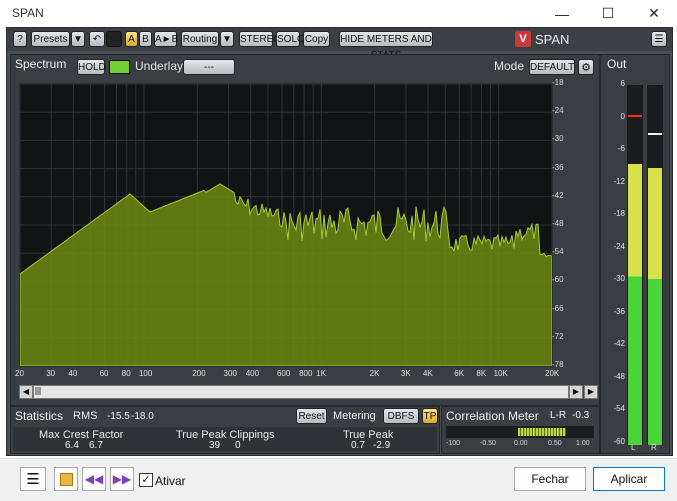 Image resolution: width=677 pixels, height=501 pixels. What do you see at coordinates (523, 39) in the screenshot?
I see `voxengo-logo-icon: V` at bounding box center [523, 39].